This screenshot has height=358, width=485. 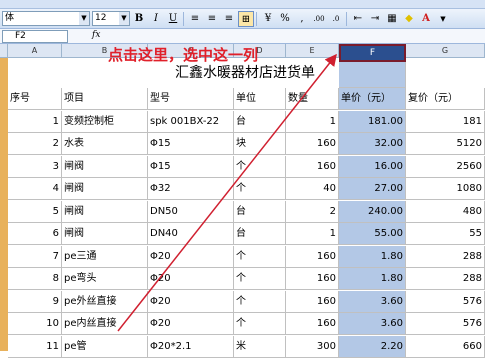 What do you see at coordinates (4, 51) in the screenshot?
I see `select-all-corner` at bounding box center [4, 51].